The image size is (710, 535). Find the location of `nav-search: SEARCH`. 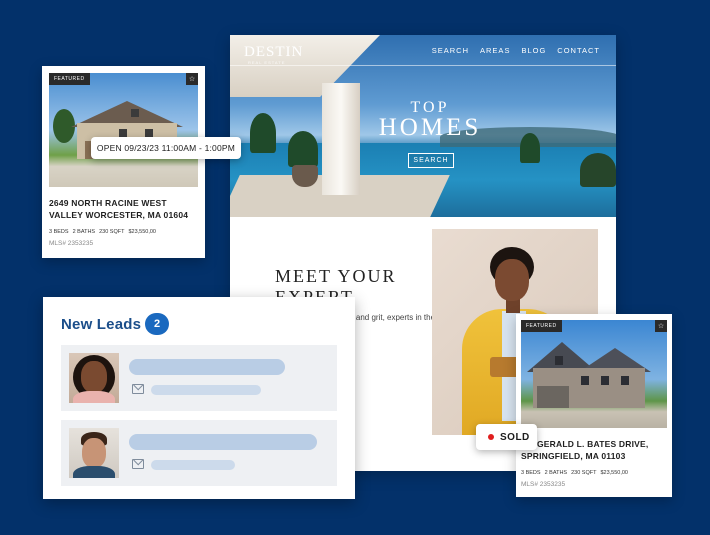

nav-search: SEARCH is located at coordinates (450, 50).